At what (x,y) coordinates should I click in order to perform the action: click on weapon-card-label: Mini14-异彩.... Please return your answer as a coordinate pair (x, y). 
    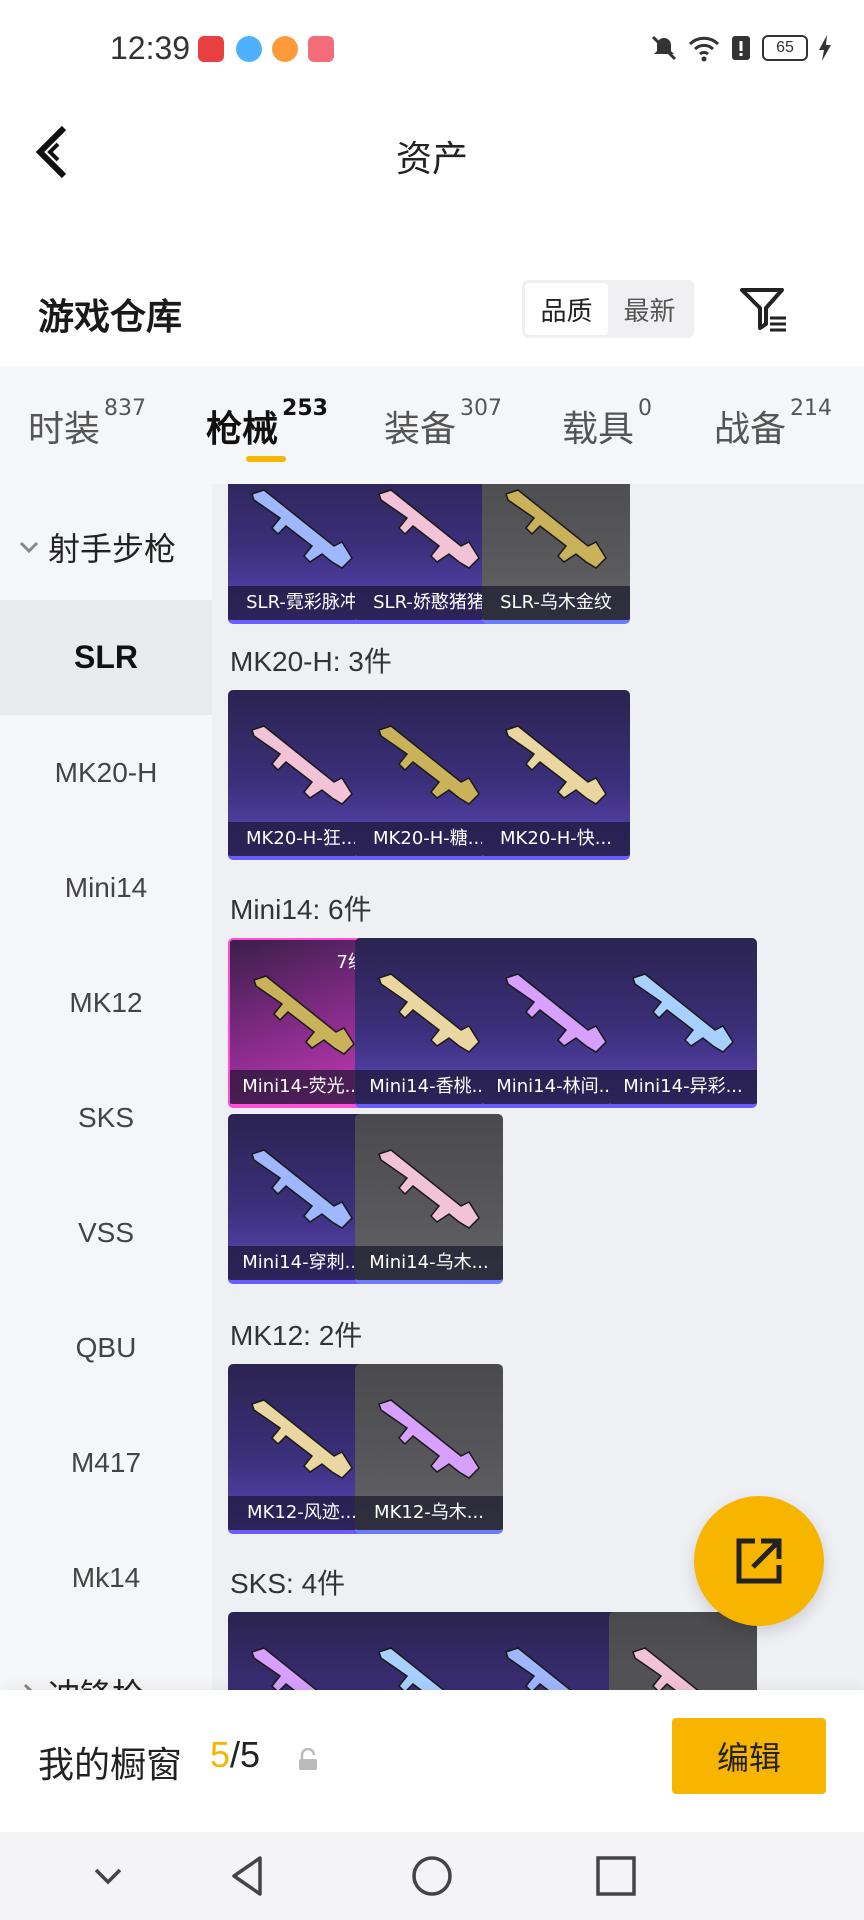
    Looking at the image, I should click on (683, 1087).